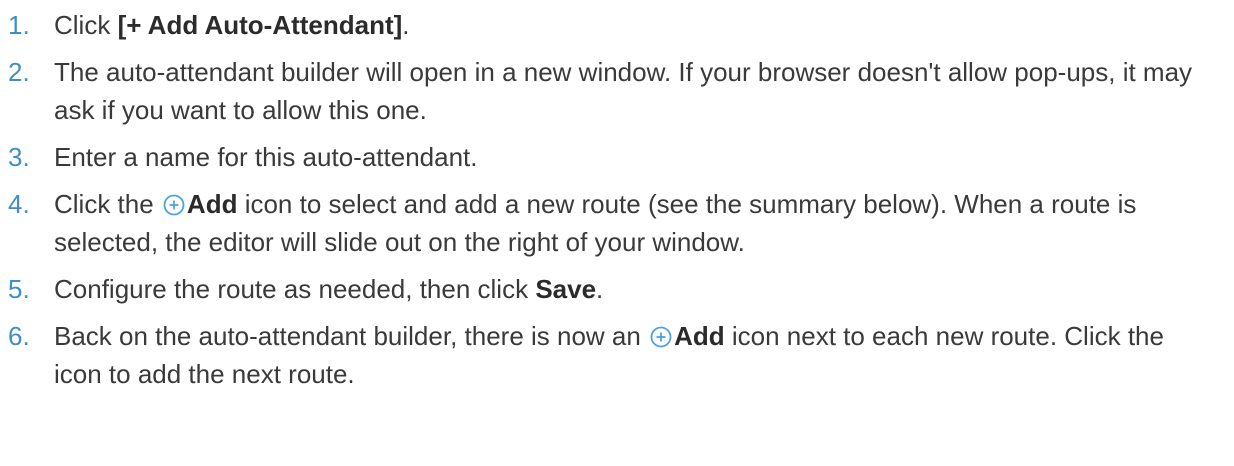 The height and width of the screenshot is (466, 1234). Describe the element at coordinates (19, 336) in the screenshot. I see `step-number: 6.` at that location.